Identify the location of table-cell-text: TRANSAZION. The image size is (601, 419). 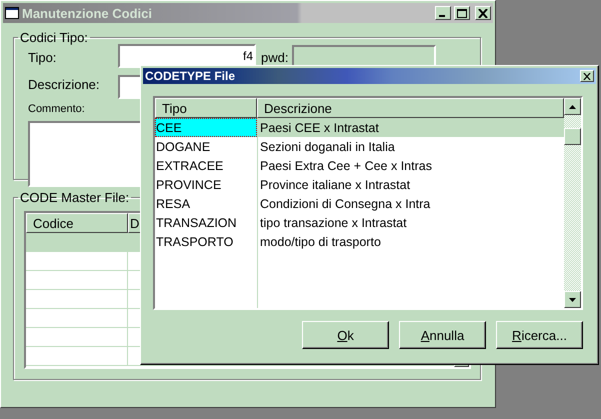
(196, 223).